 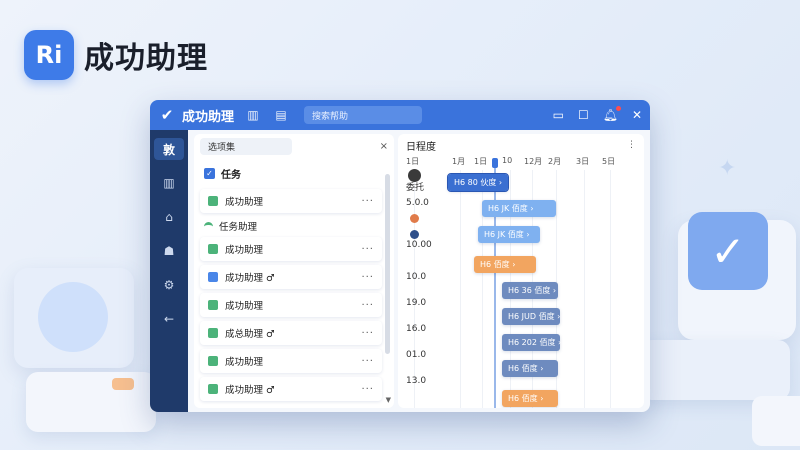 I want to click on group-checkbox: ✓, so click(x=209, y=173).